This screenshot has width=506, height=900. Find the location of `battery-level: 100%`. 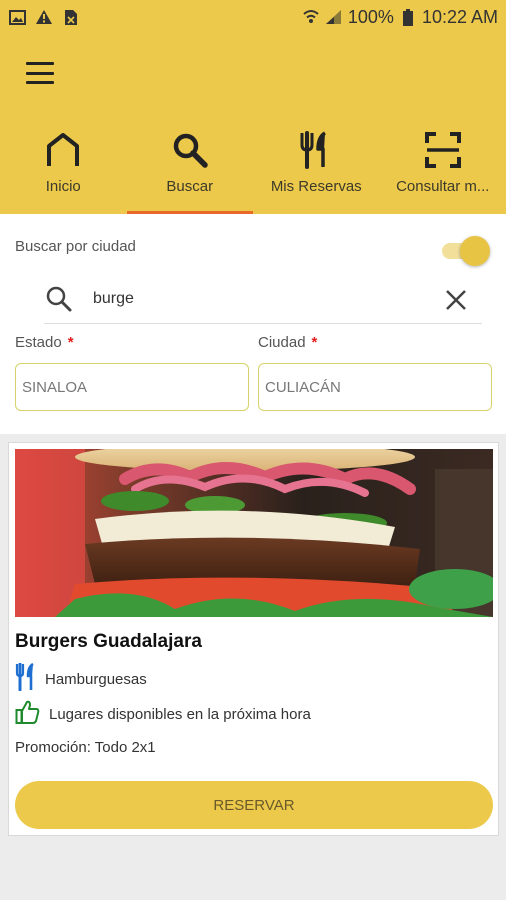

battery-level: 100% is located at coordinates (370, 16).